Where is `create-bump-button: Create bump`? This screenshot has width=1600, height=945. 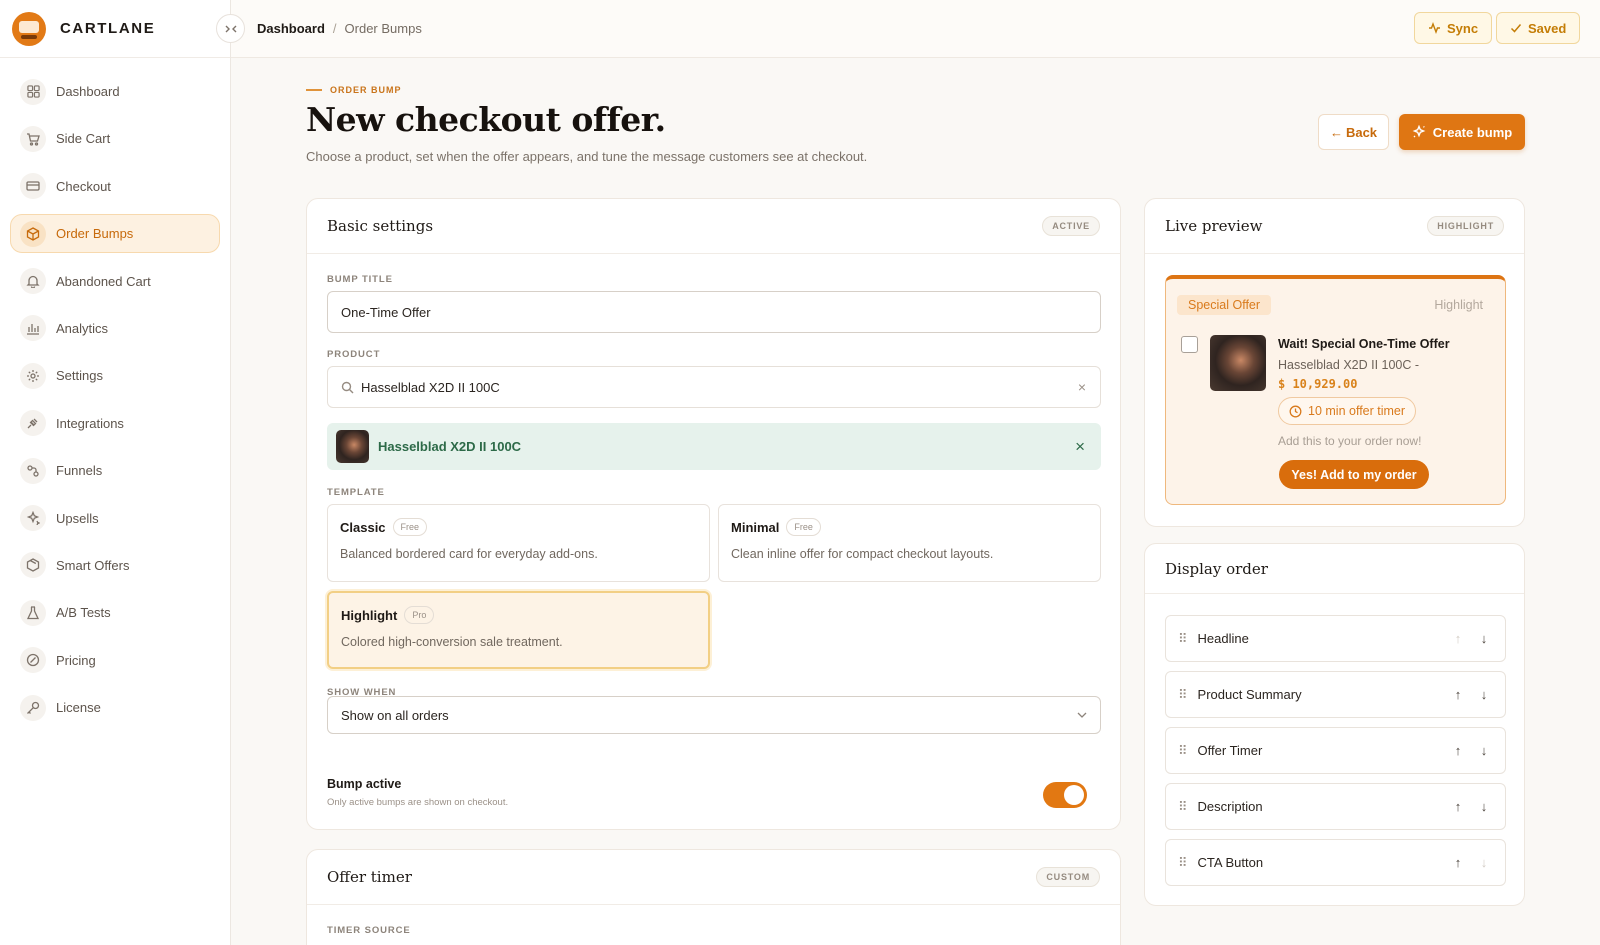
create-bump-button: Create bump is located at coordinates (1462, 132).